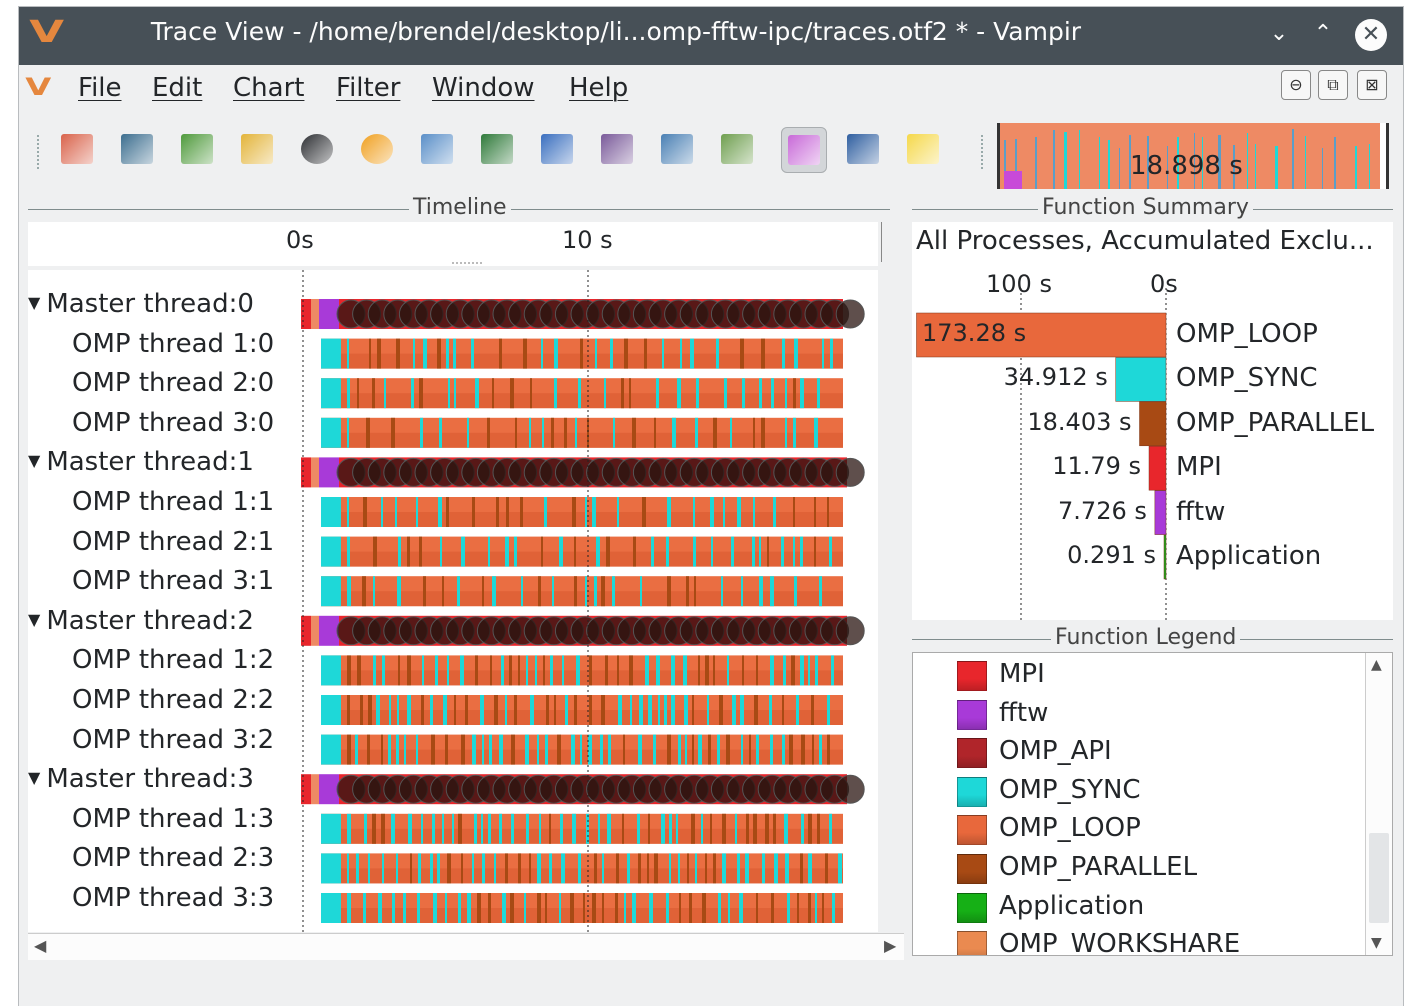  Describe the element at coordinates (1372, 85) in the screenshot. I see `mdi-close-button: ⊠` at that location.